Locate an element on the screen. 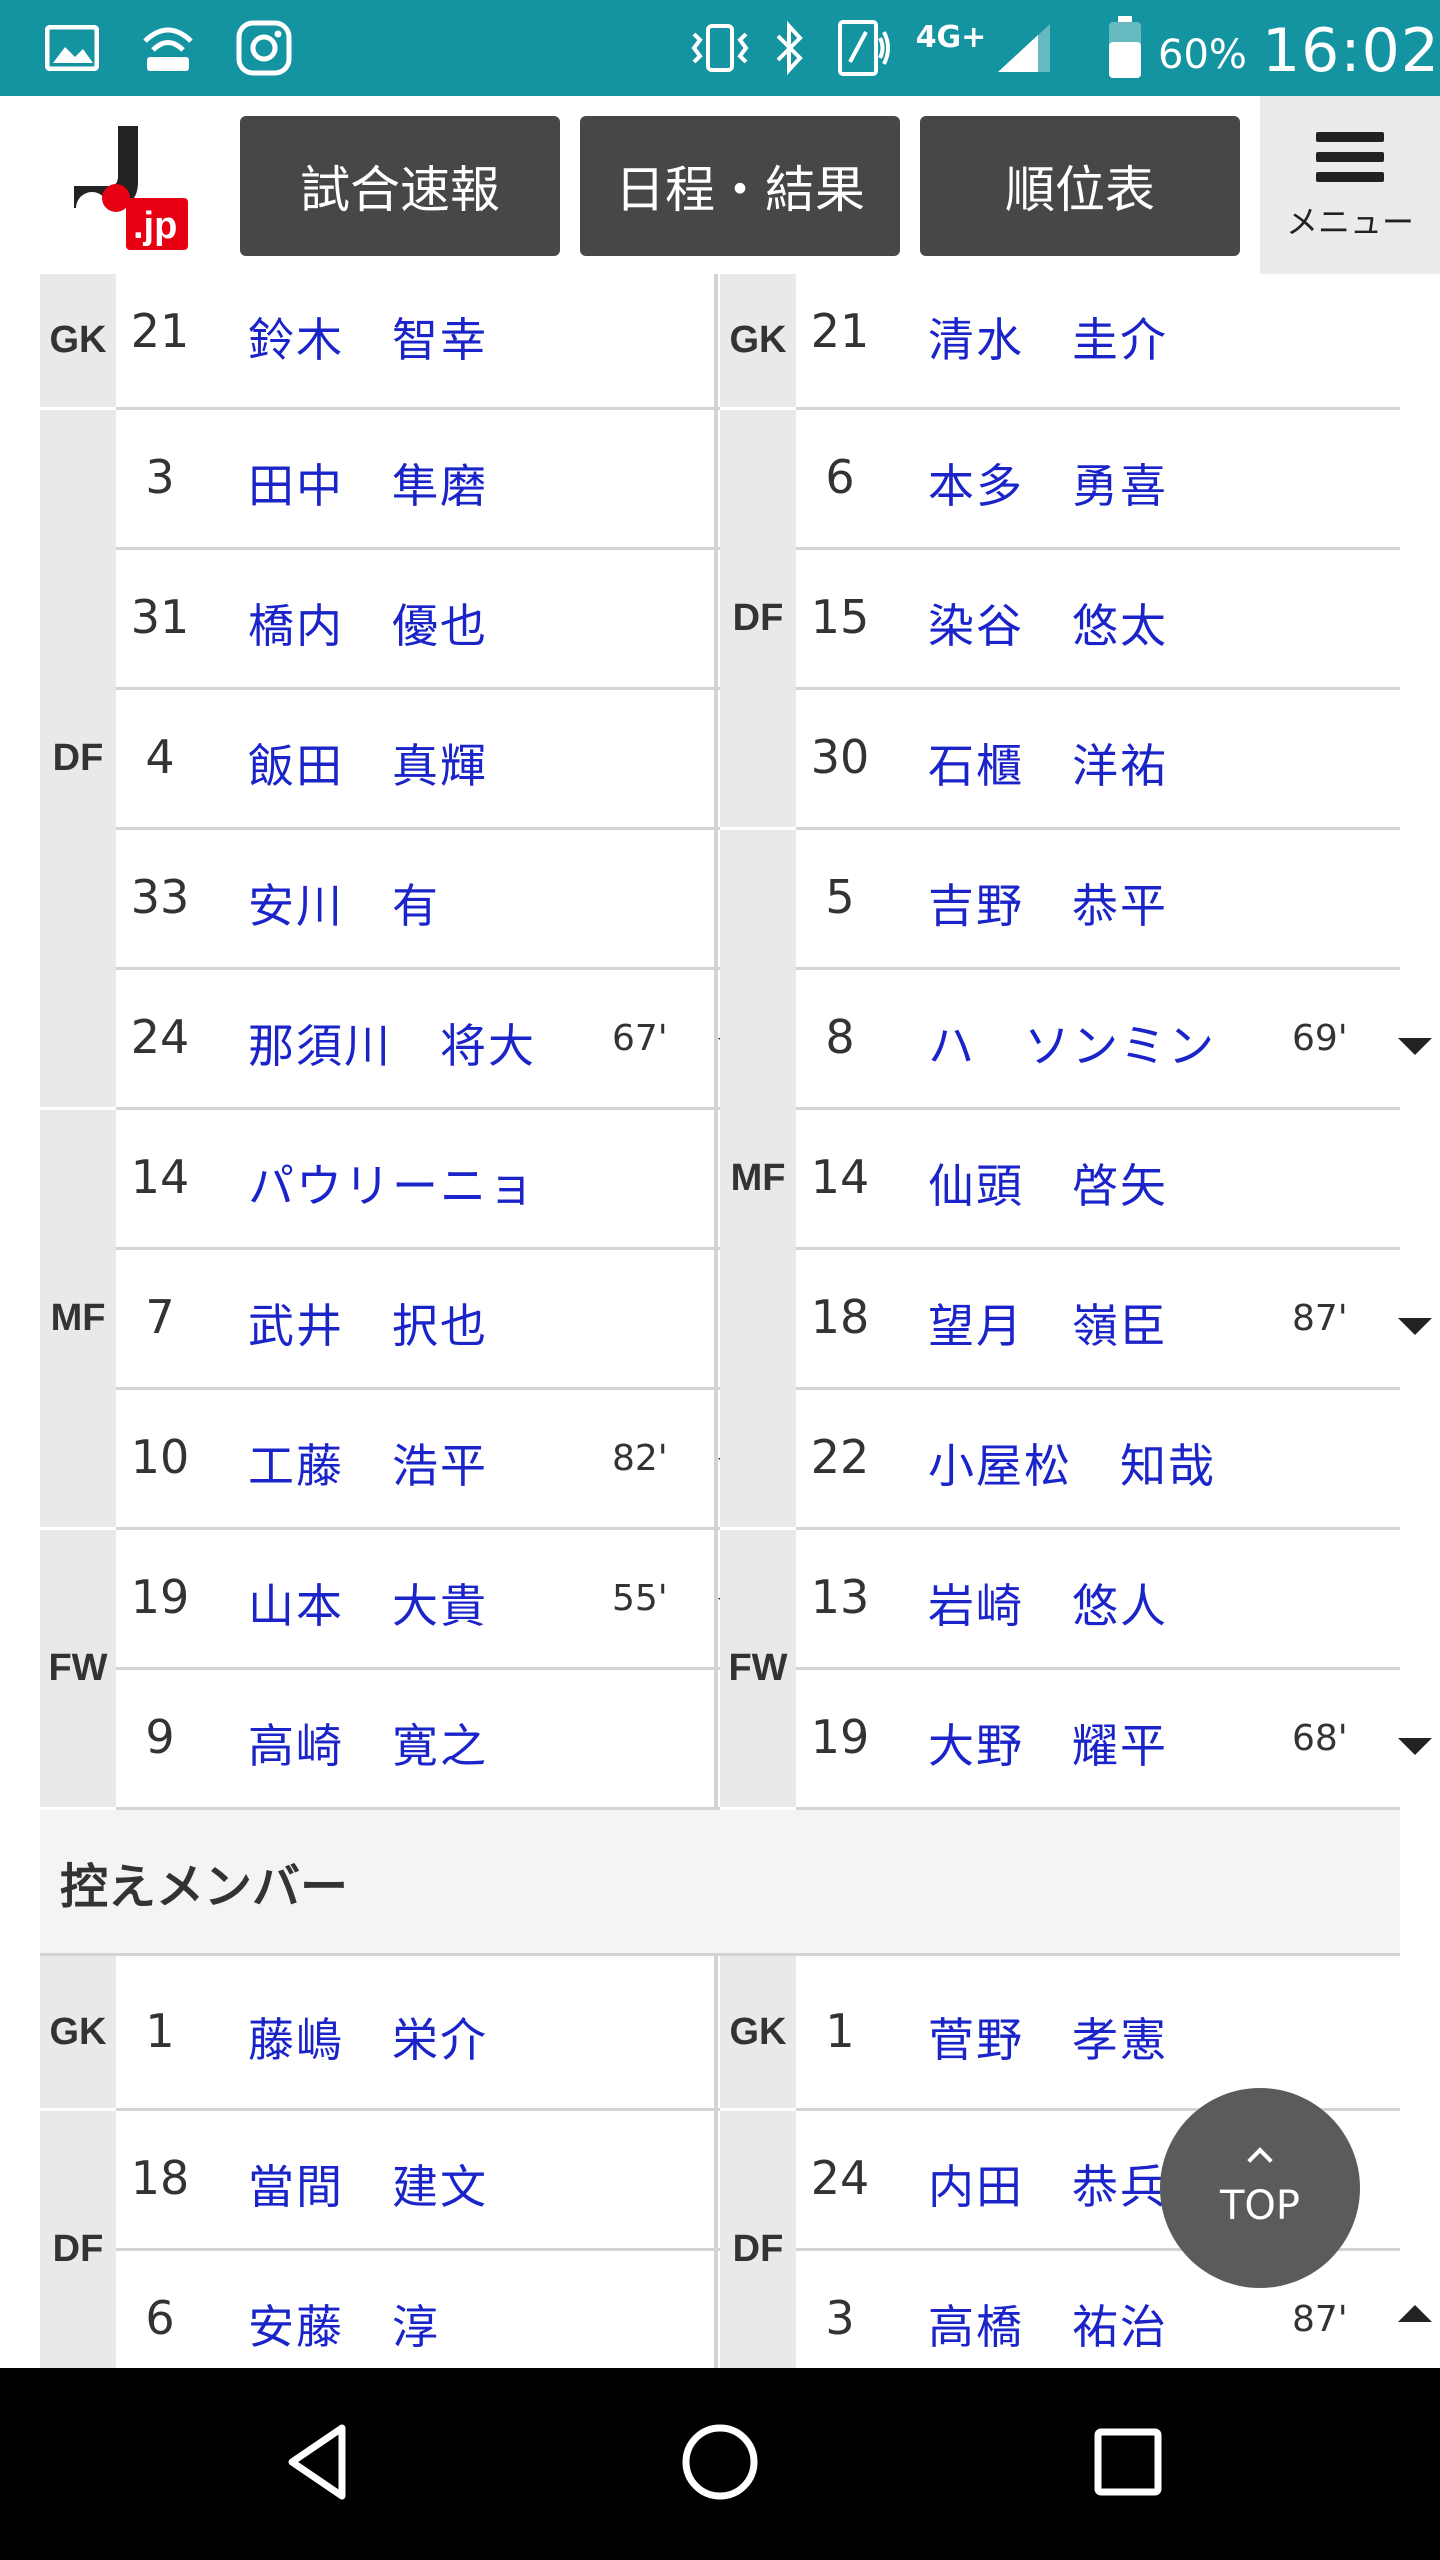 This screenshot has width=1440, height=2560. player-name-link: 菅野 孝憲 is located at coordinates (1048, 2037).